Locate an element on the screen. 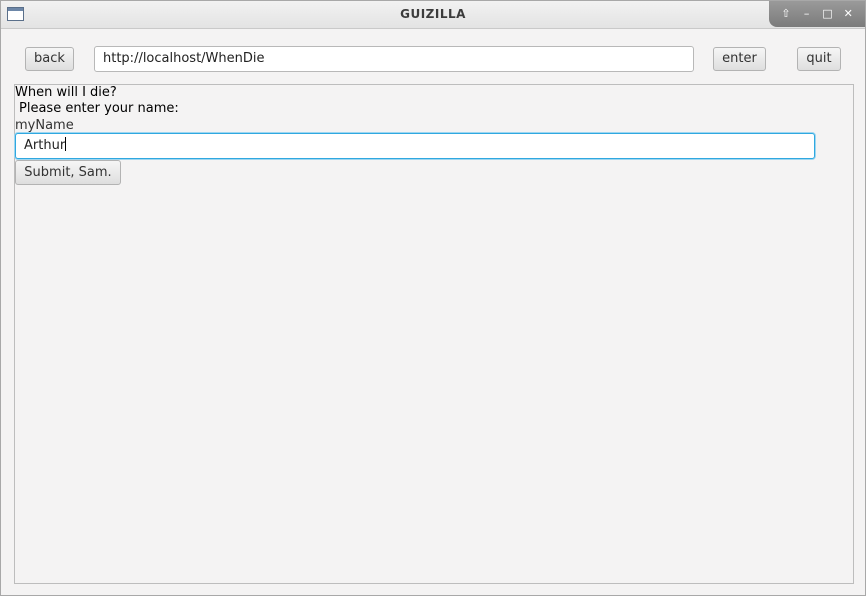 Image resolution: width=866 pixels, height=596 pixels. url-input: http://localhost/WhenDie is located at coordinates (394, 59).